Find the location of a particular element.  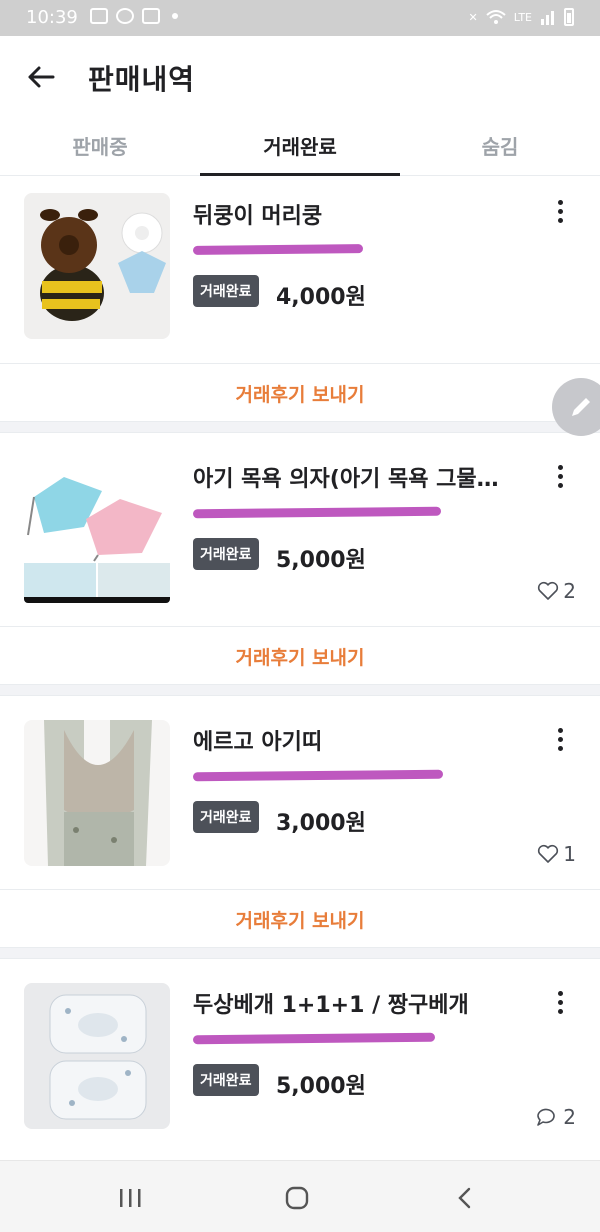

like-count: 2 is located at coordinates (556, 591).